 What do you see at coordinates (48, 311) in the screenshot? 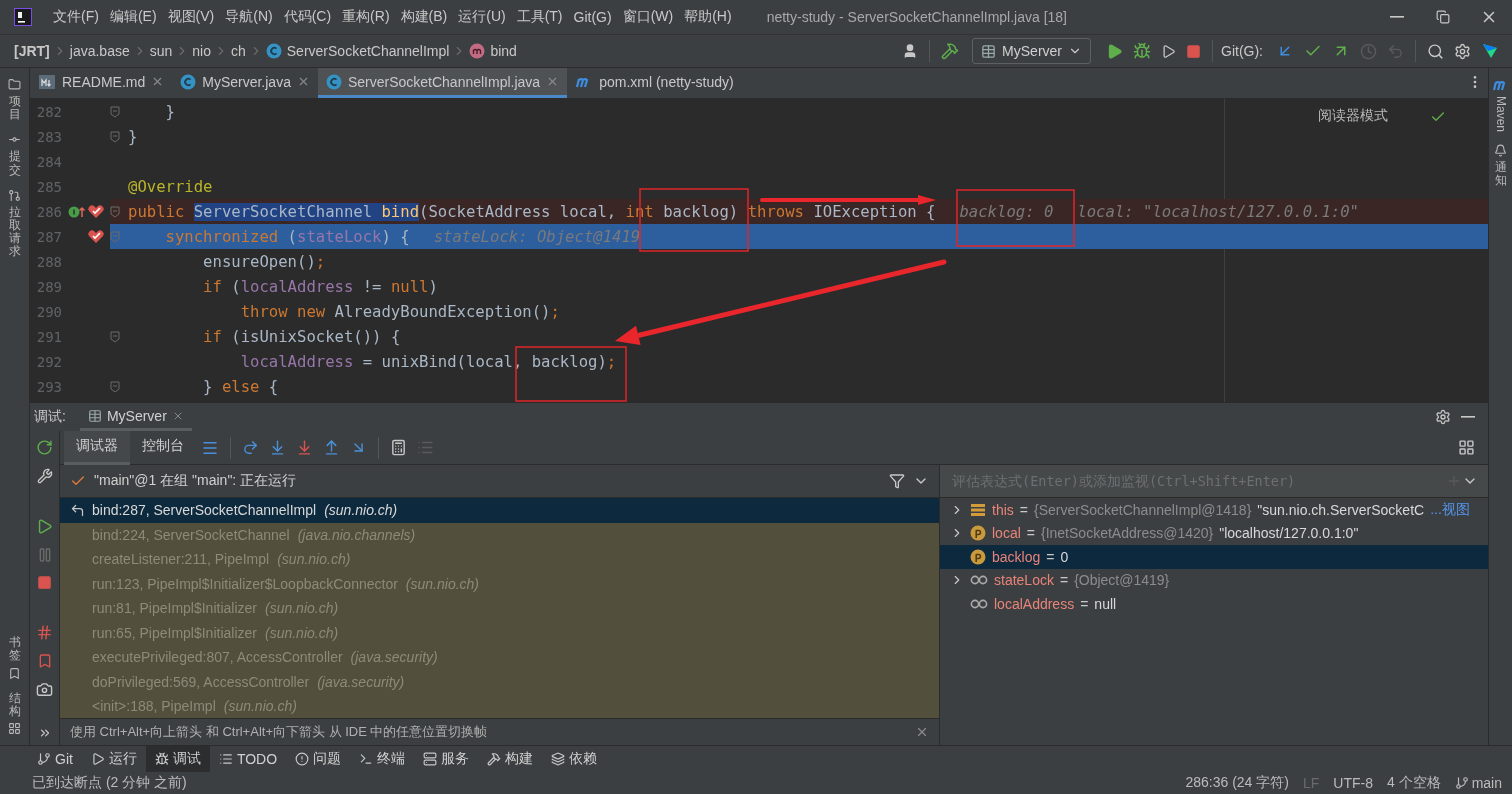
I see `line-number: 290` at bounding box center [48, 311].